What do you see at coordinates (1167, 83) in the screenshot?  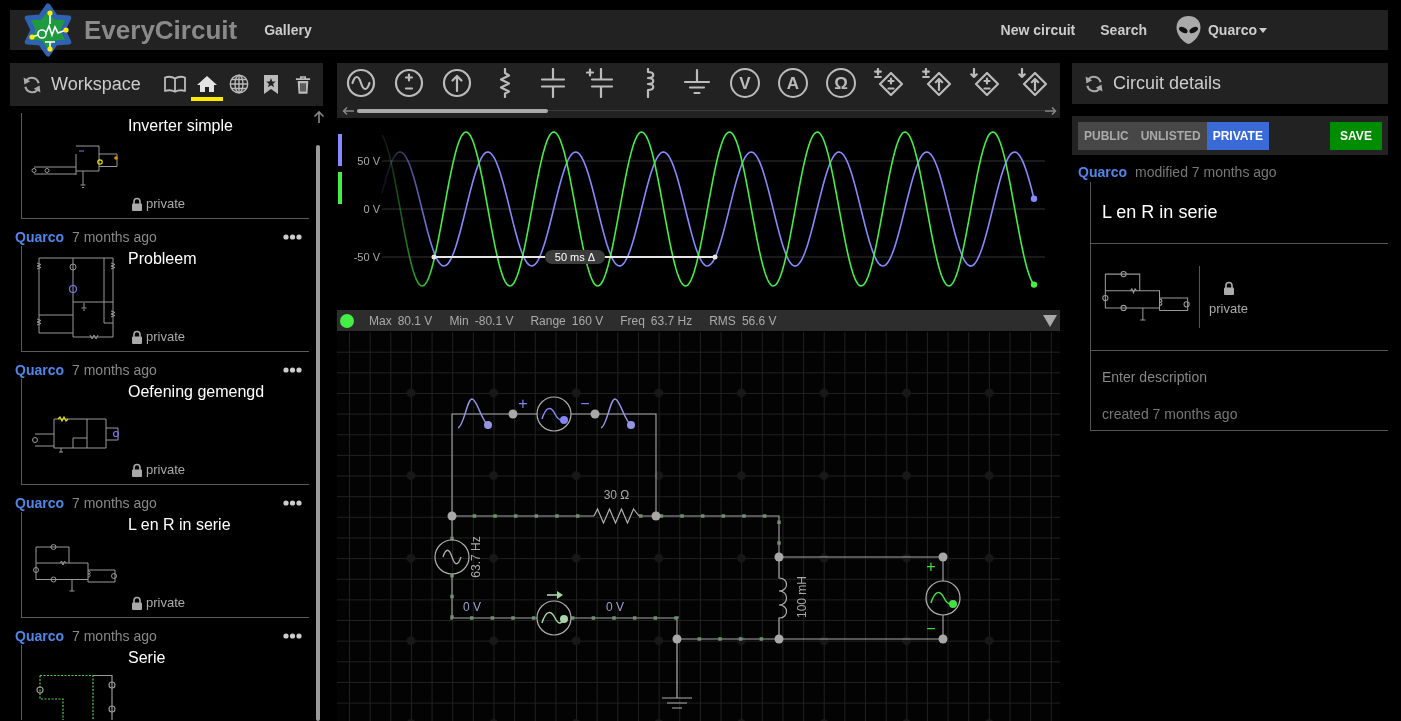 I see `panel-title: Circuit details` at bounding box center [1167, 83].